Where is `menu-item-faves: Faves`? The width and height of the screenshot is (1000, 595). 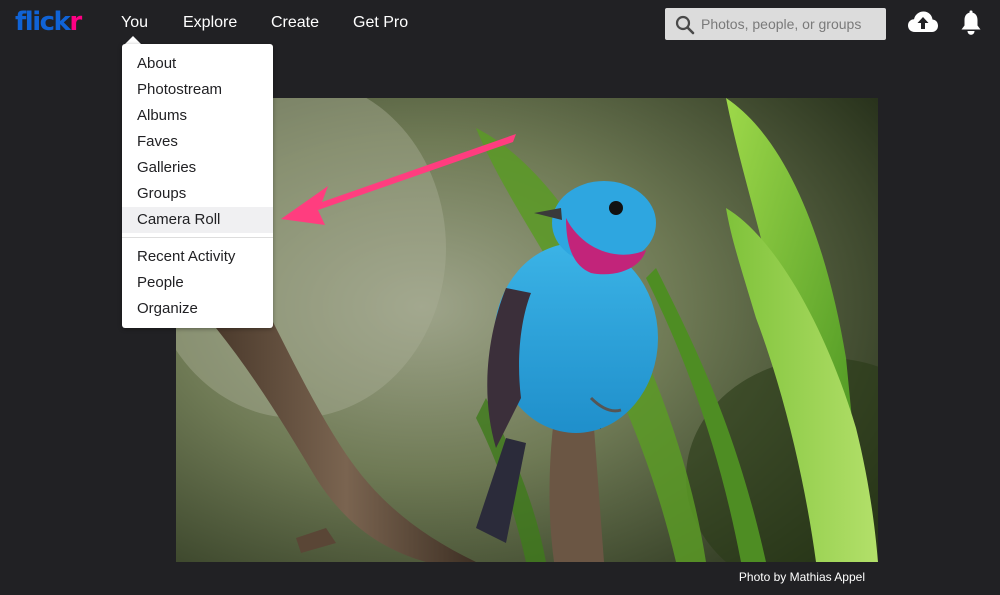
menu-item-faves: Faves is located at coordinates (197, 142).